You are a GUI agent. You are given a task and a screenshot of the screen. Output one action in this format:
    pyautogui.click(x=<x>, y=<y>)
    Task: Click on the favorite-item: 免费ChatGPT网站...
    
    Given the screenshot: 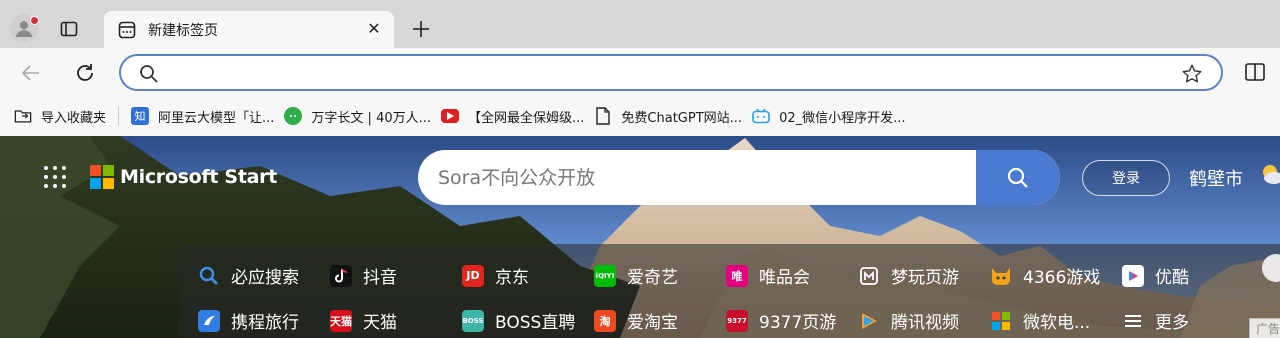 What is the action you would take?
    pyautogui.click(x=671, y=116)
    